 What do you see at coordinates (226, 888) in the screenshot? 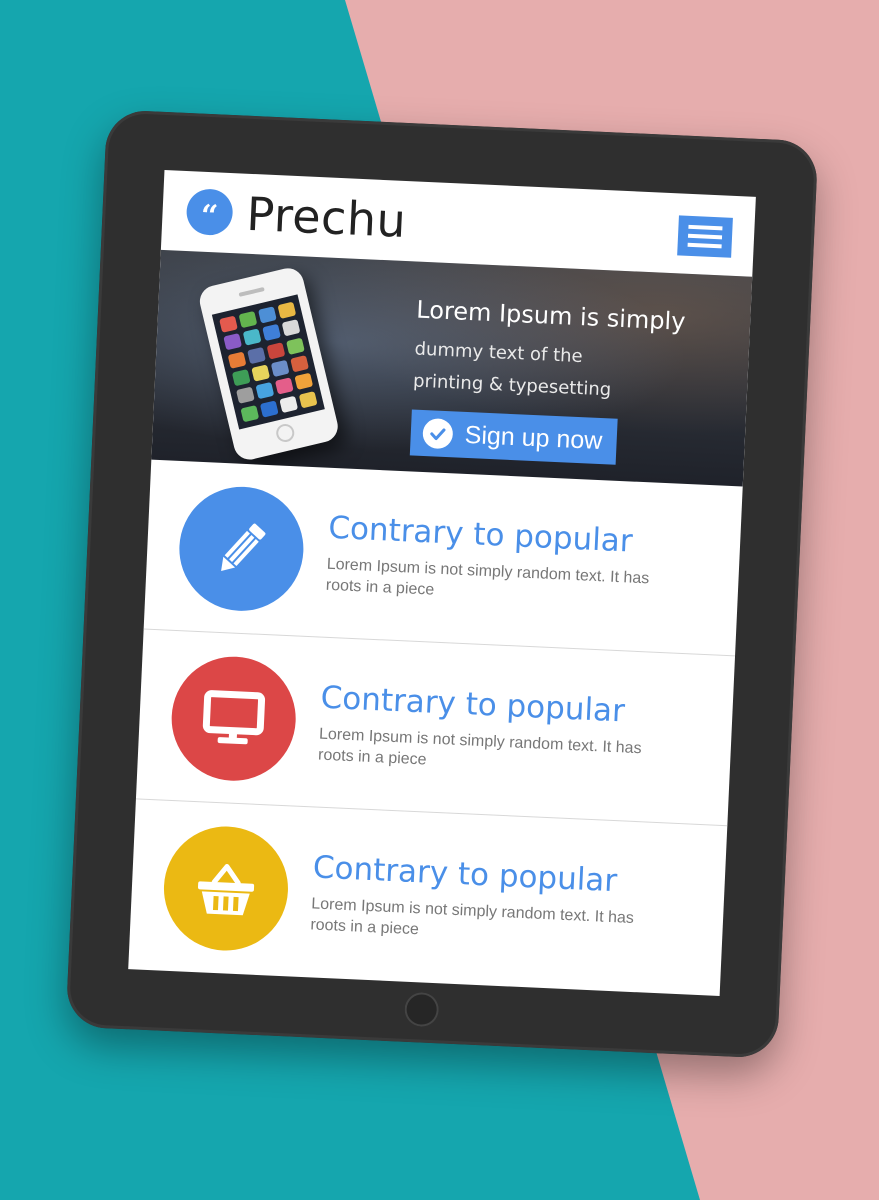
I see `basket-icon` at bounding box center [226, 888].